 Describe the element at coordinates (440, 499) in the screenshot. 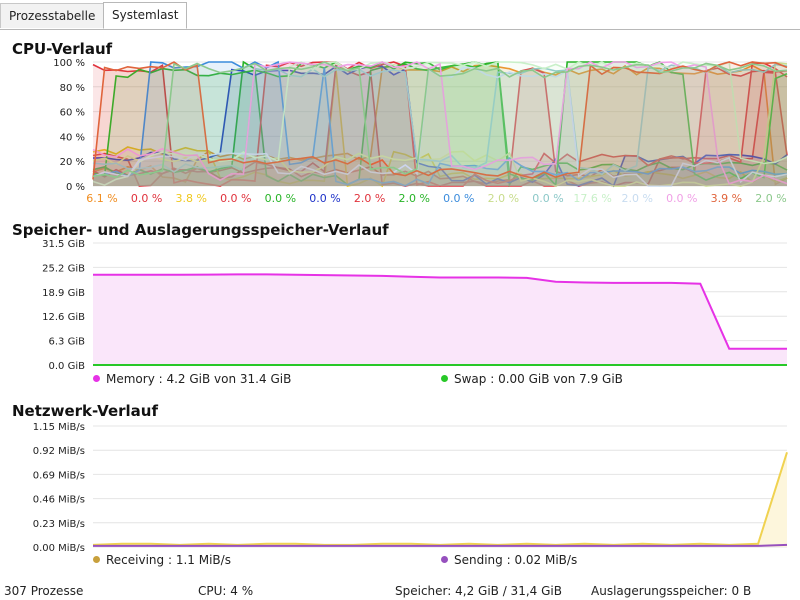

I see `receiving-series-area` at that location.